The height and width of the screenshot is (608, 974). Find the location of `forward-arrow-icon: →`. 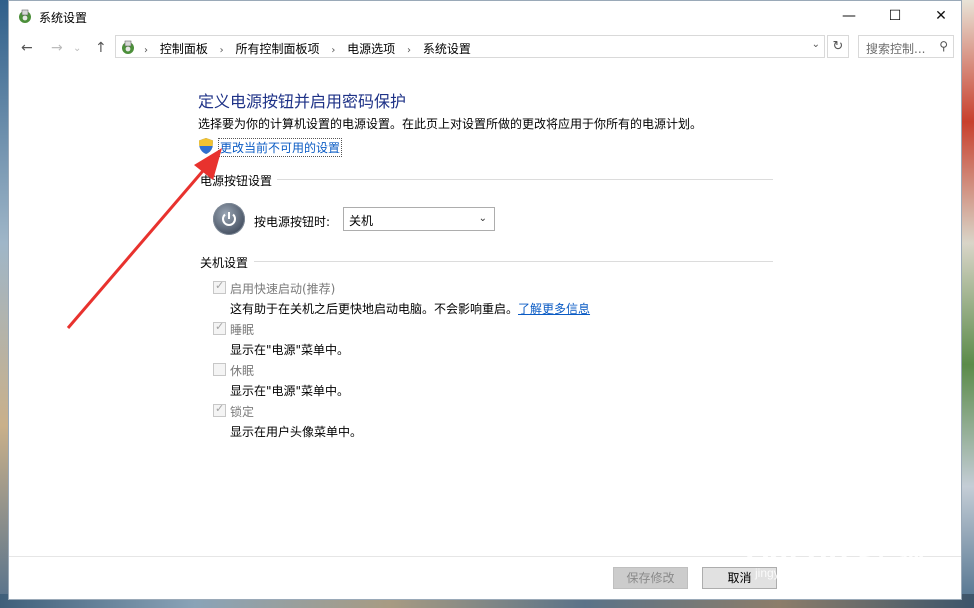

forward-arrow-icon: → is located at coordinates (57, 48).